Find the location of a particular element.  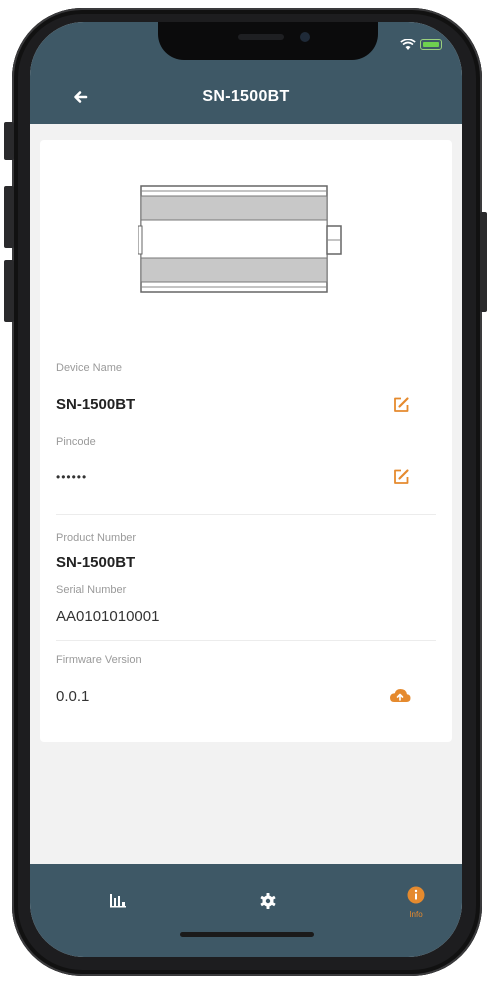

device-name-value: SN-1500BT is located at coordinates (96, 404).